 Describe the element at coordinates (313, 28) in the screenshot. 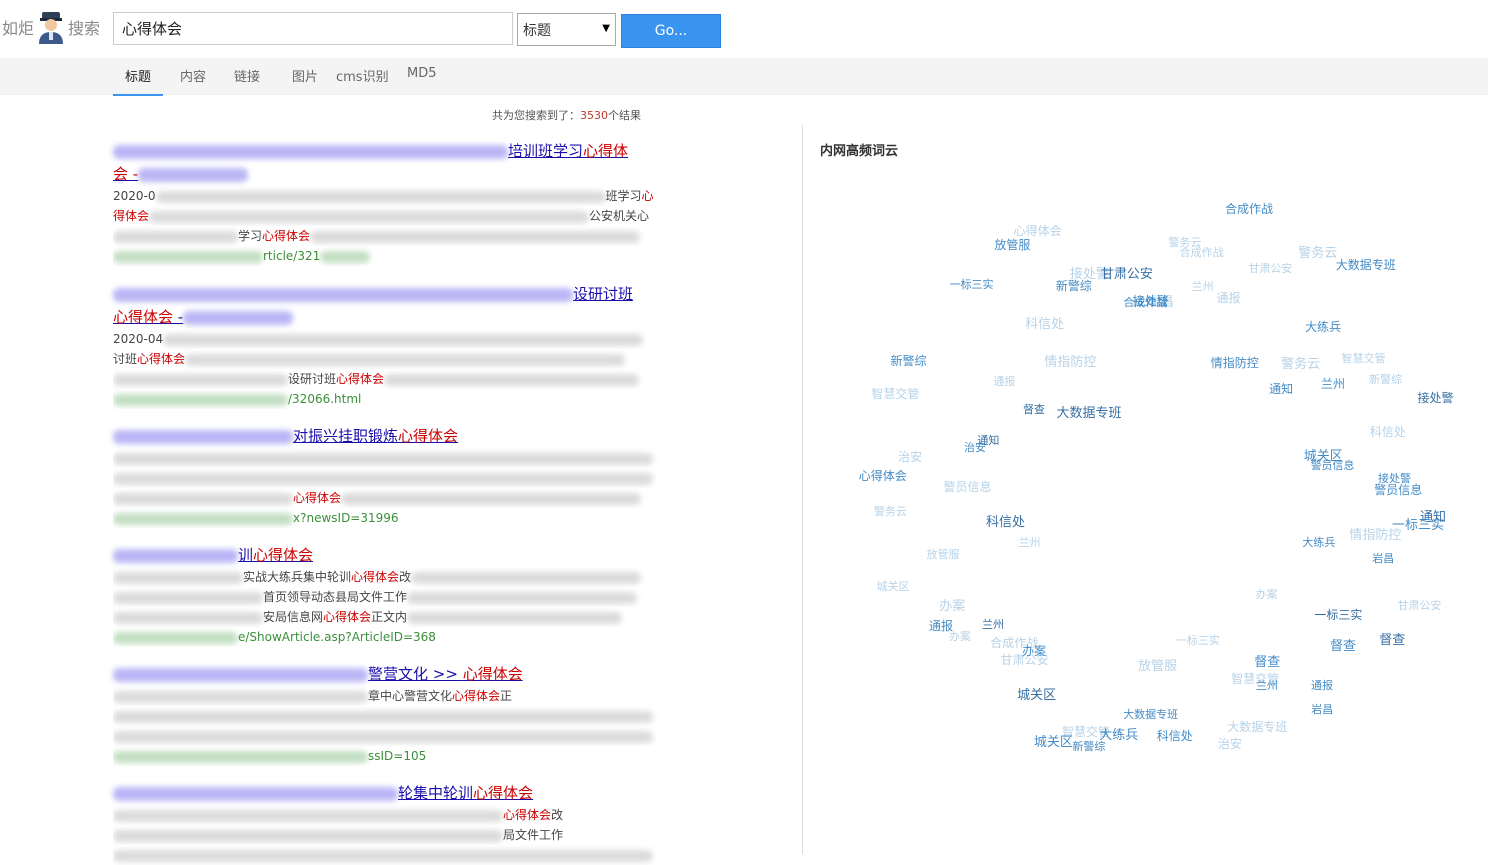

I see `search-input` at that location.